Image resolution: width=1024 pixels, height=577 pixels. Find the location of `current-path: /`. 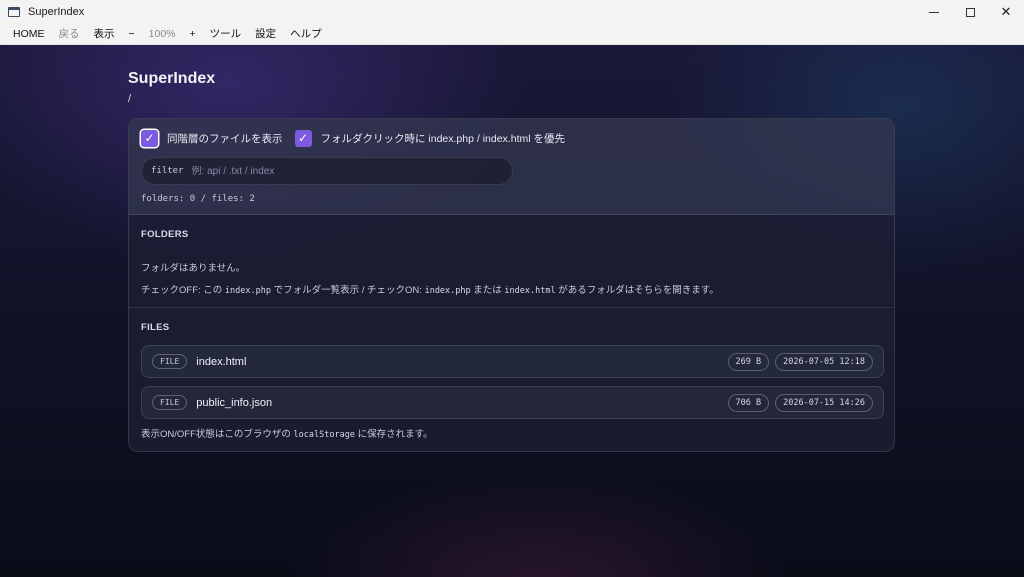

current-path: / is located at coordinates (130, 99).